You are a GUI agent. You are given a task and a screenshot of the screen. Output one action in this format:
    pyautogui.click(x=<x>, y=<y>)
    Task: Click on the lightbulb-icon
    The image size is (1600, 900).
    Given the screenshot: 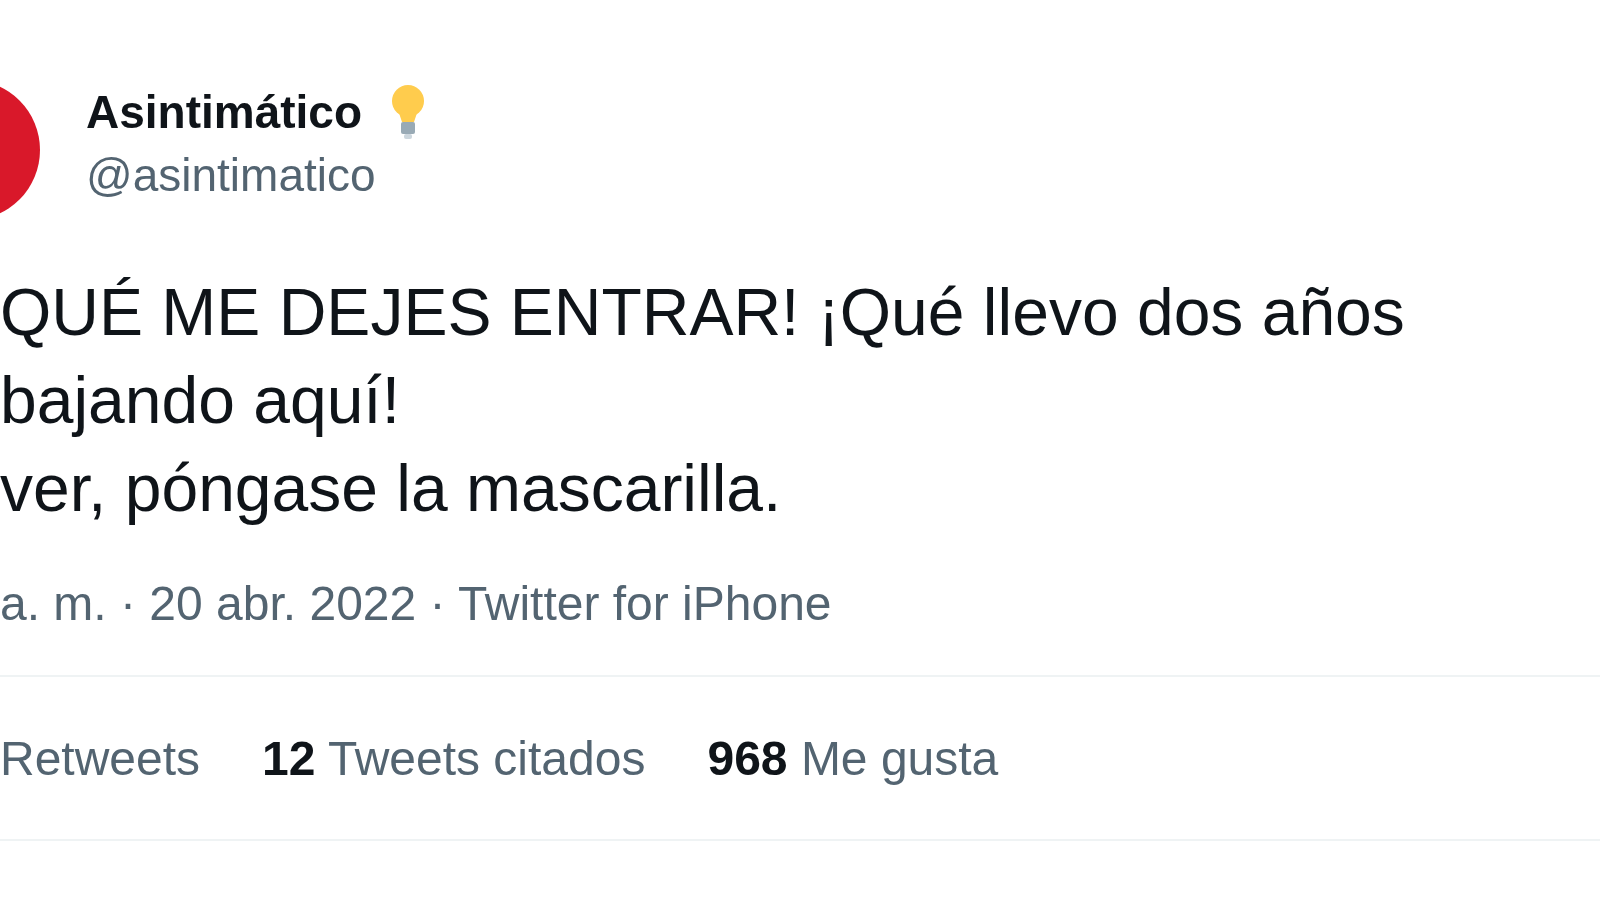 What is the action you would take?
    pyautogui.click(x=408, y=112)
    